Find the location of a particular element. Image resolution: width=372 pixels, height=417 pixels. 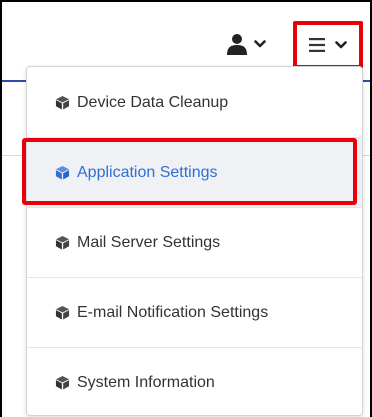

menu-item-system-information: System Information is located at coordinates (194, 382).